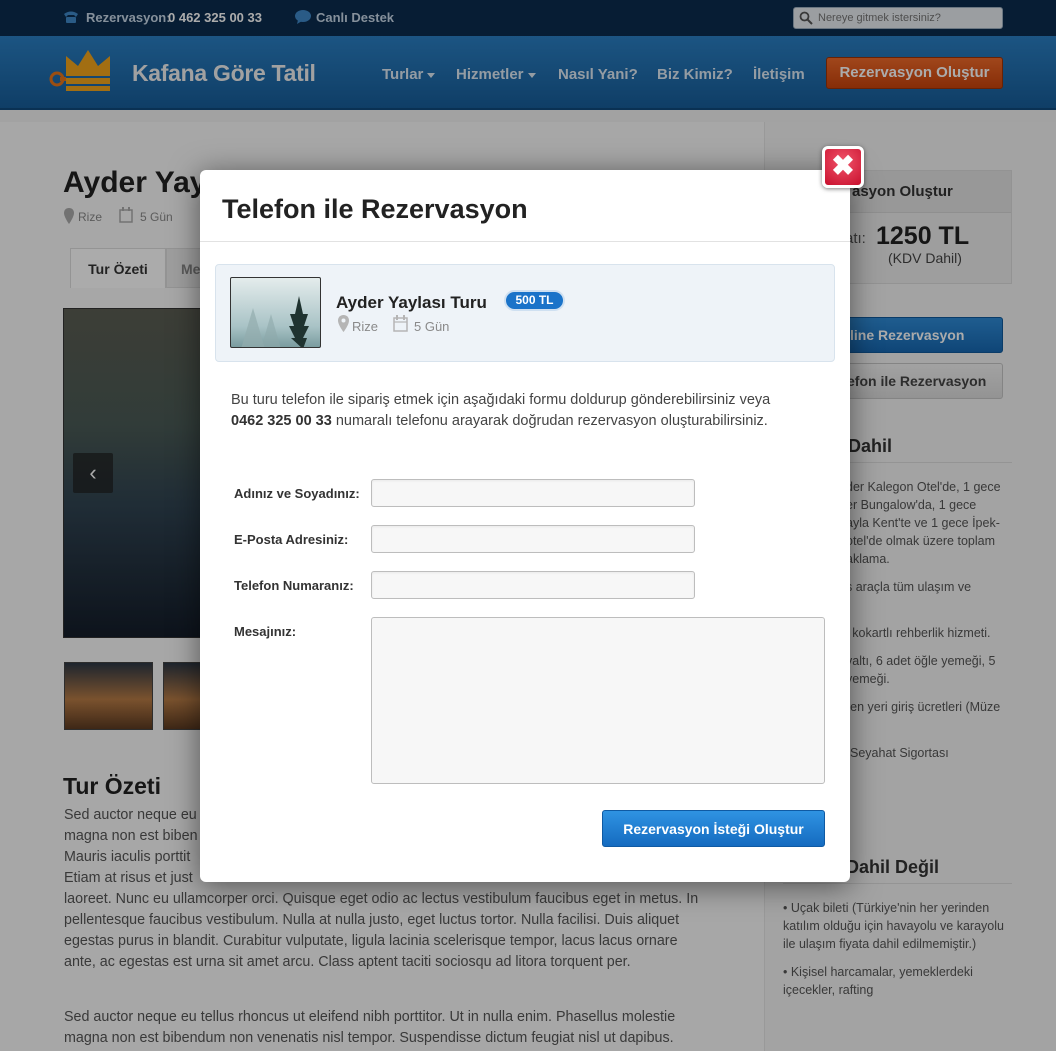 The image size is (1056, 1051). Describe the element at coordinates (525, 241) in the screenshot. I see `divider` at that location.